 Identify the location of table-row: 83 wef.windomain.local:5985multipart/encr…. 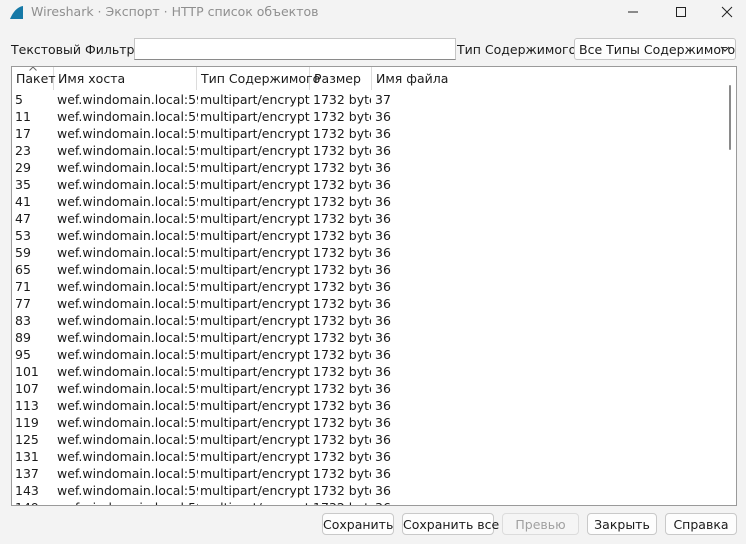
(367, 320).